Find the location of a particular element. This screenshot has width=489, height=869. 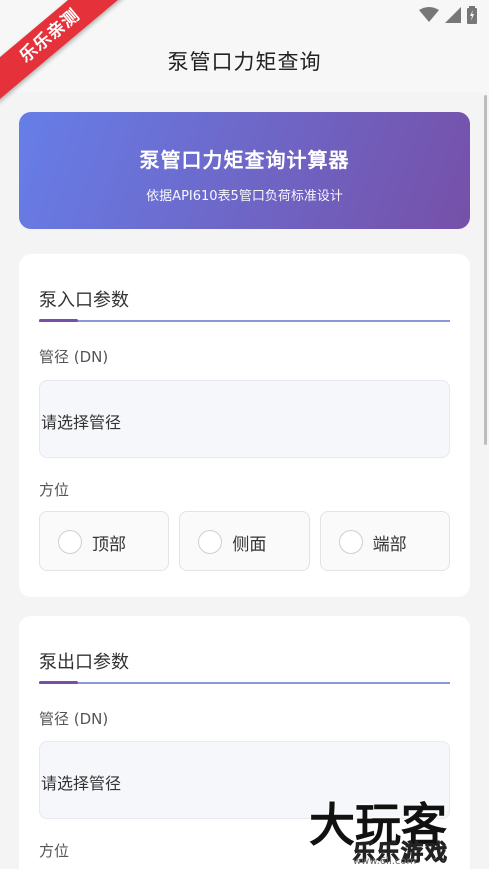

inlet-orientation-label: 方位 is located at coordinates (54, 490).